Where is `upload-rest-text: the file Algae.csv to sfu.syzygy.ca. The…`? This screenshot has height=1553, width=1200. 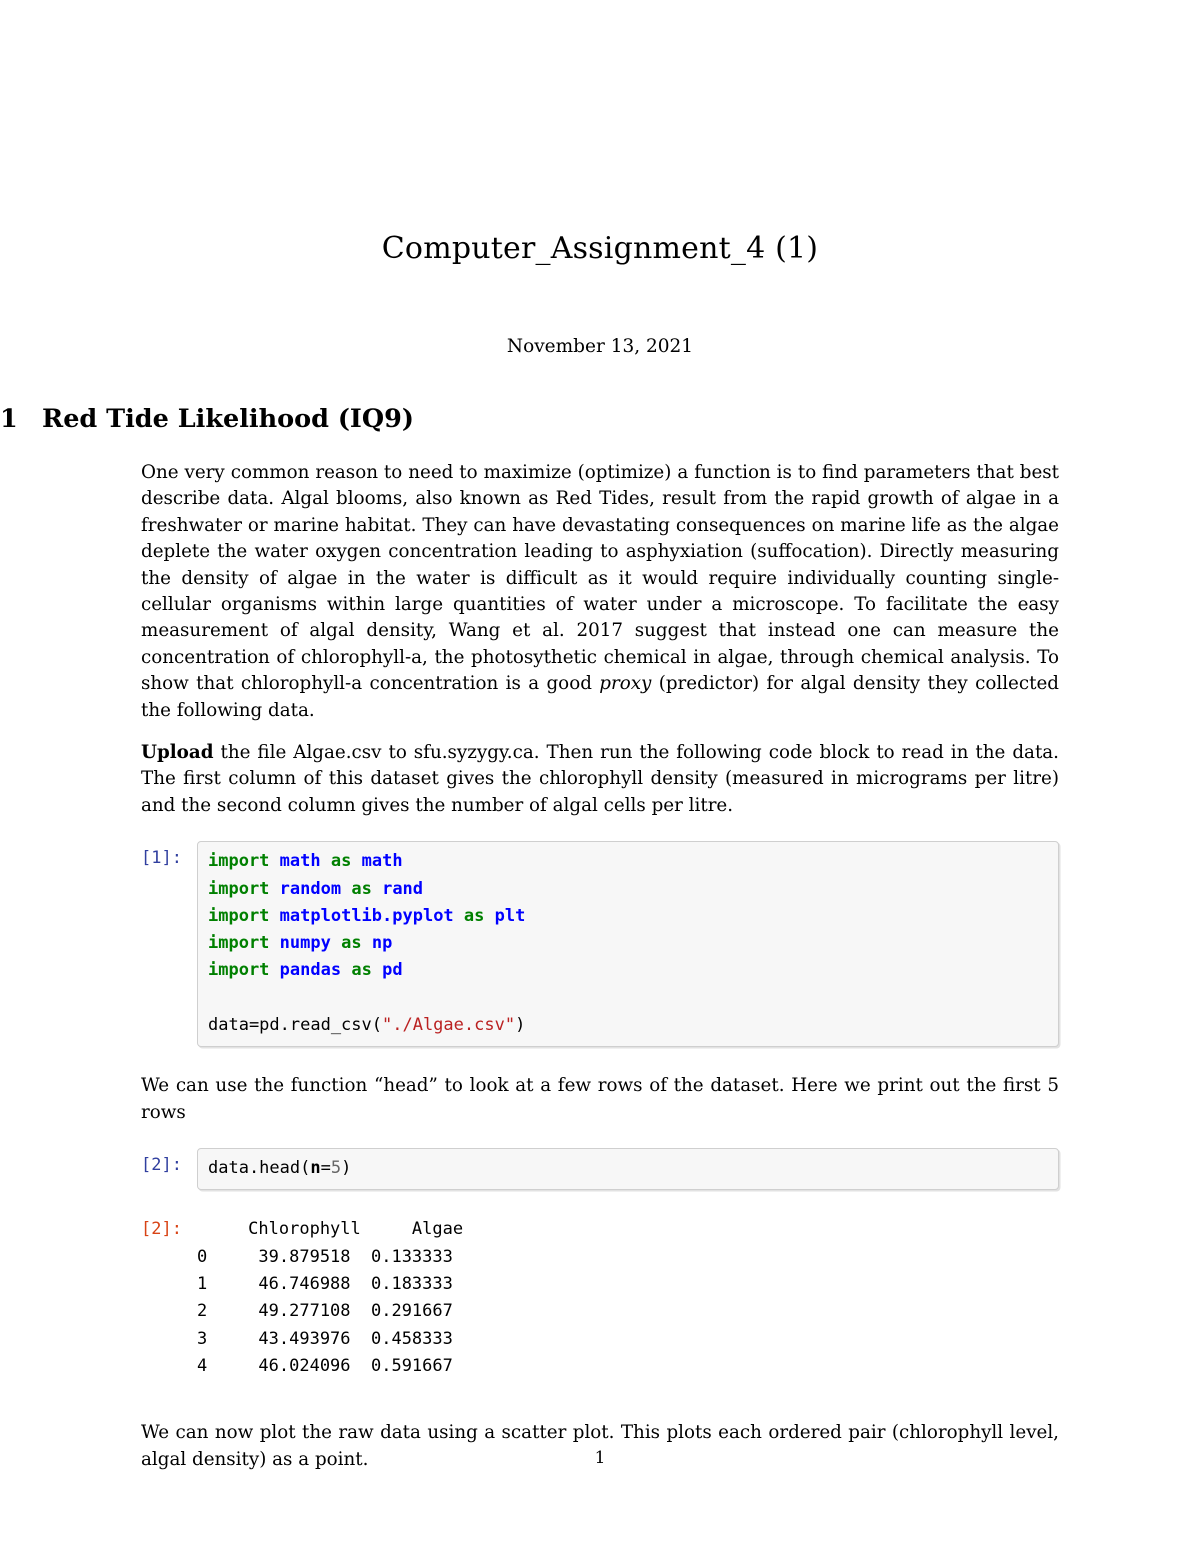 upload-rest-text: the file Algae.csv to sfu.syzygy.ca. The… is located at coordinates (600, 779).